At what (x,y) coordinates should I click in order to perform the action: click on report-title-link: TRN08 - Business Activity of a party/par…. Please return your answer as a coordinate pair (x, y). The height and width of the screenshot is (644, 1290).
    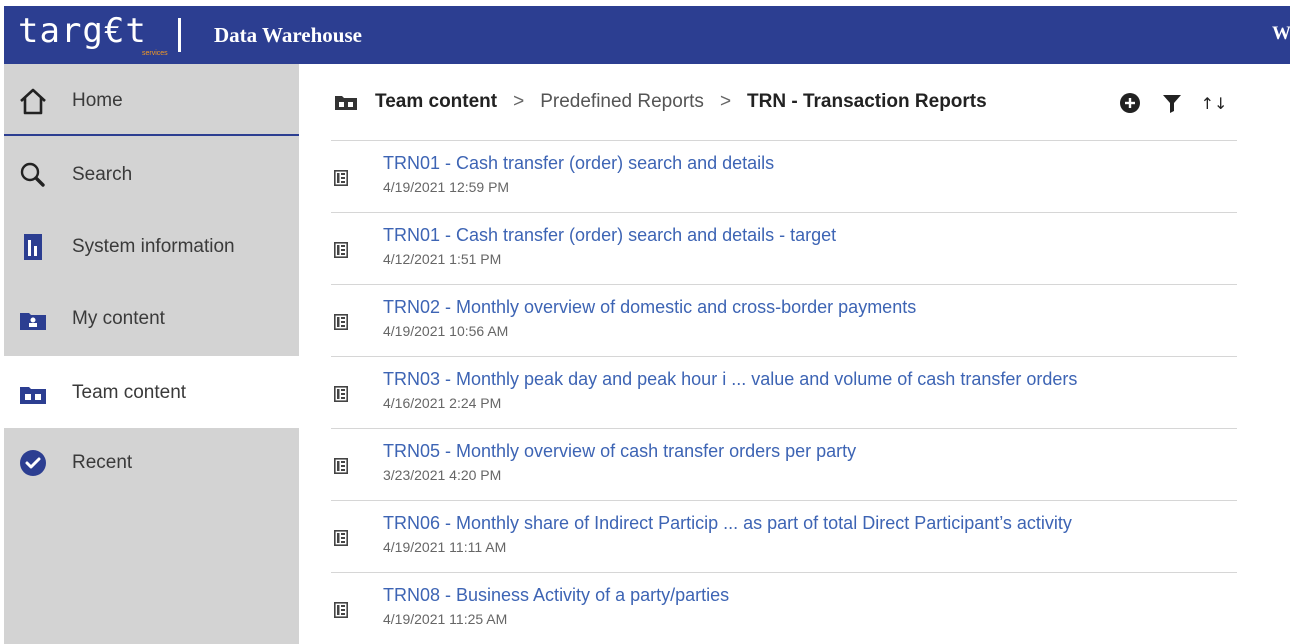
    Looking at the image, I should click on (556, 595).